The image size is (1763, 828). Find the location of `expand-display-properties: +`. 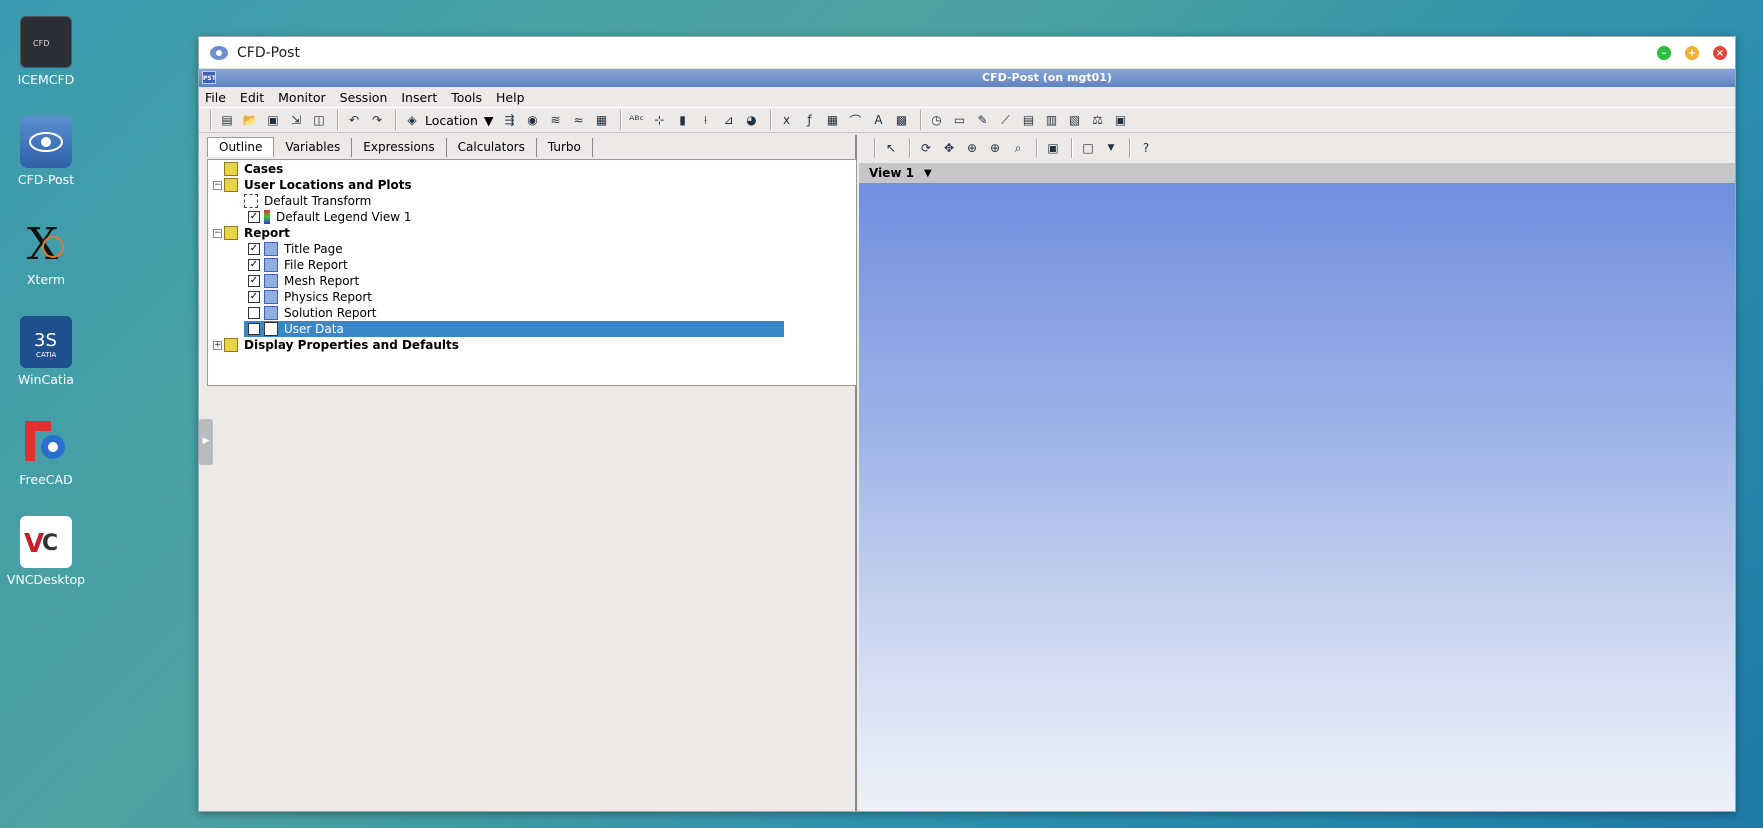

expand-display-properties: + is located at coordinates (217, 345).